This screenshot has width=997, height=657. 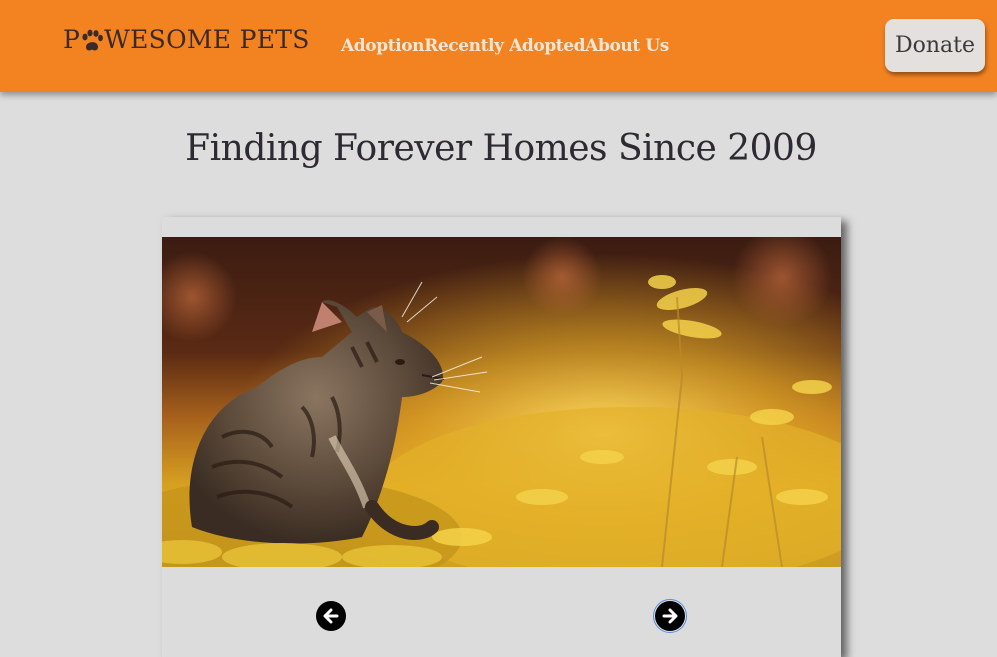 What do you see at coordinates (92, 41) in the screenshot?
I see `paw-icon` at bounding box center [92, 41].